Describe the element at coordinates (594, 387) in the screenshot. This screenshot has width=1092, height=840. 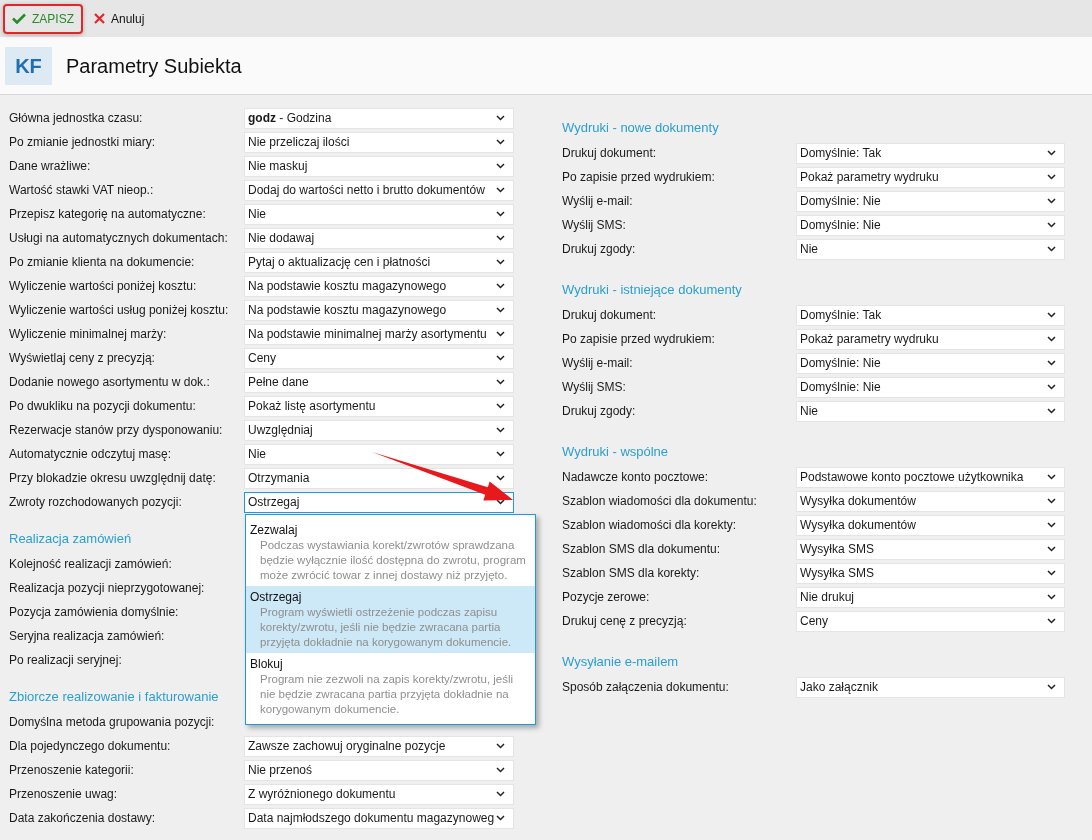
I see `field-label: Wyślij SMS:` at that location.